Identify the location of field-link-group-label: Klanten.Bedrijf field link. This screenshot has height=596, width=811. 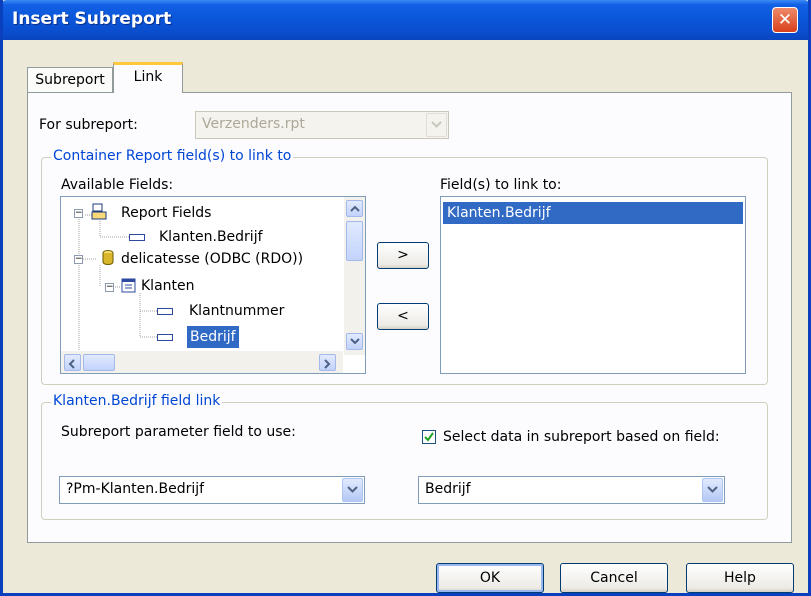
(137, 401).